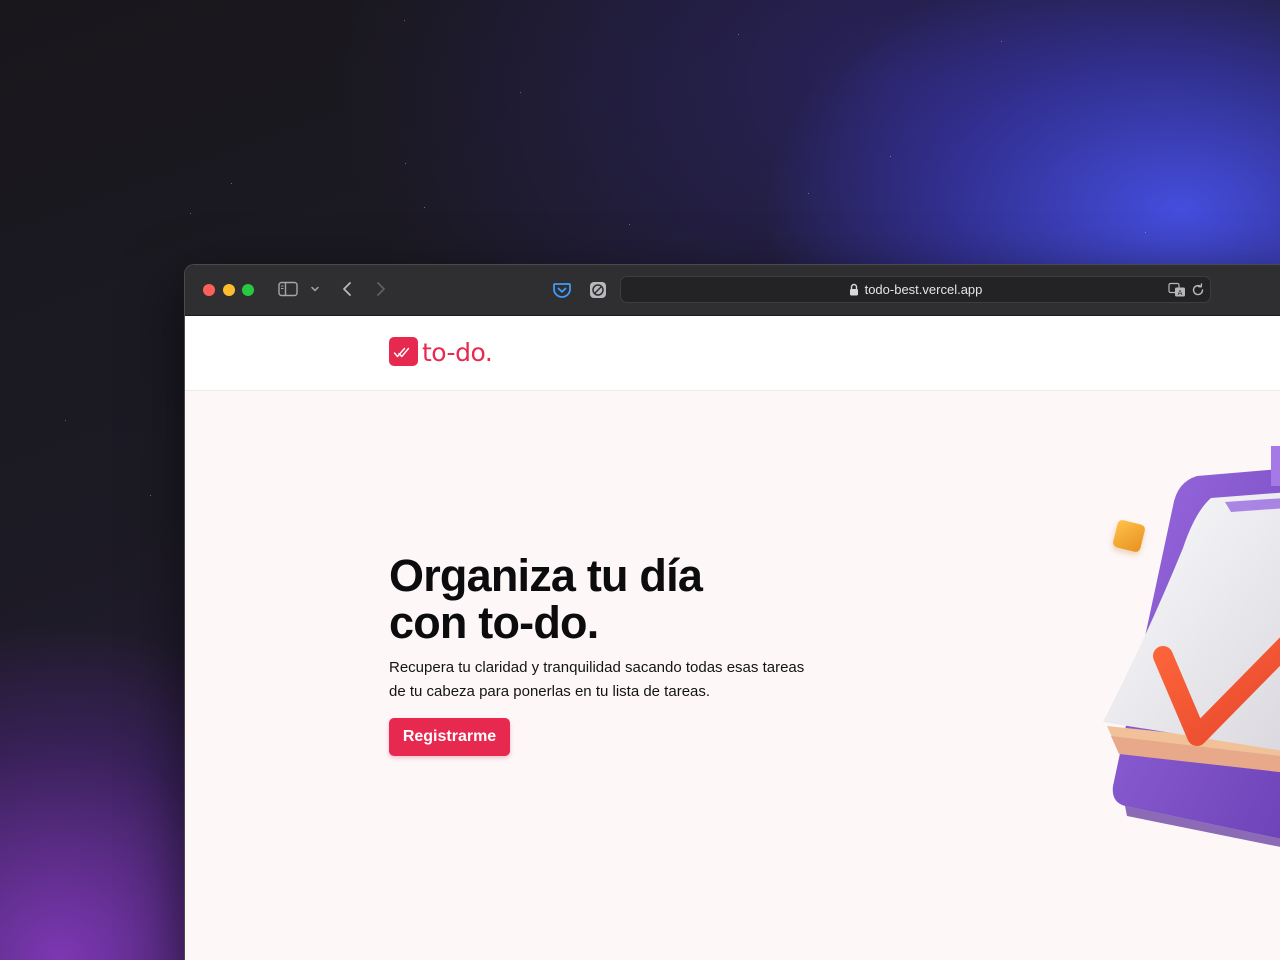 Image resolution: width=1280 pixels, height=960 pixels. Describe the element at coordinates (1177, 290) in the screenshot. I see `translate-icon: A` at that location.